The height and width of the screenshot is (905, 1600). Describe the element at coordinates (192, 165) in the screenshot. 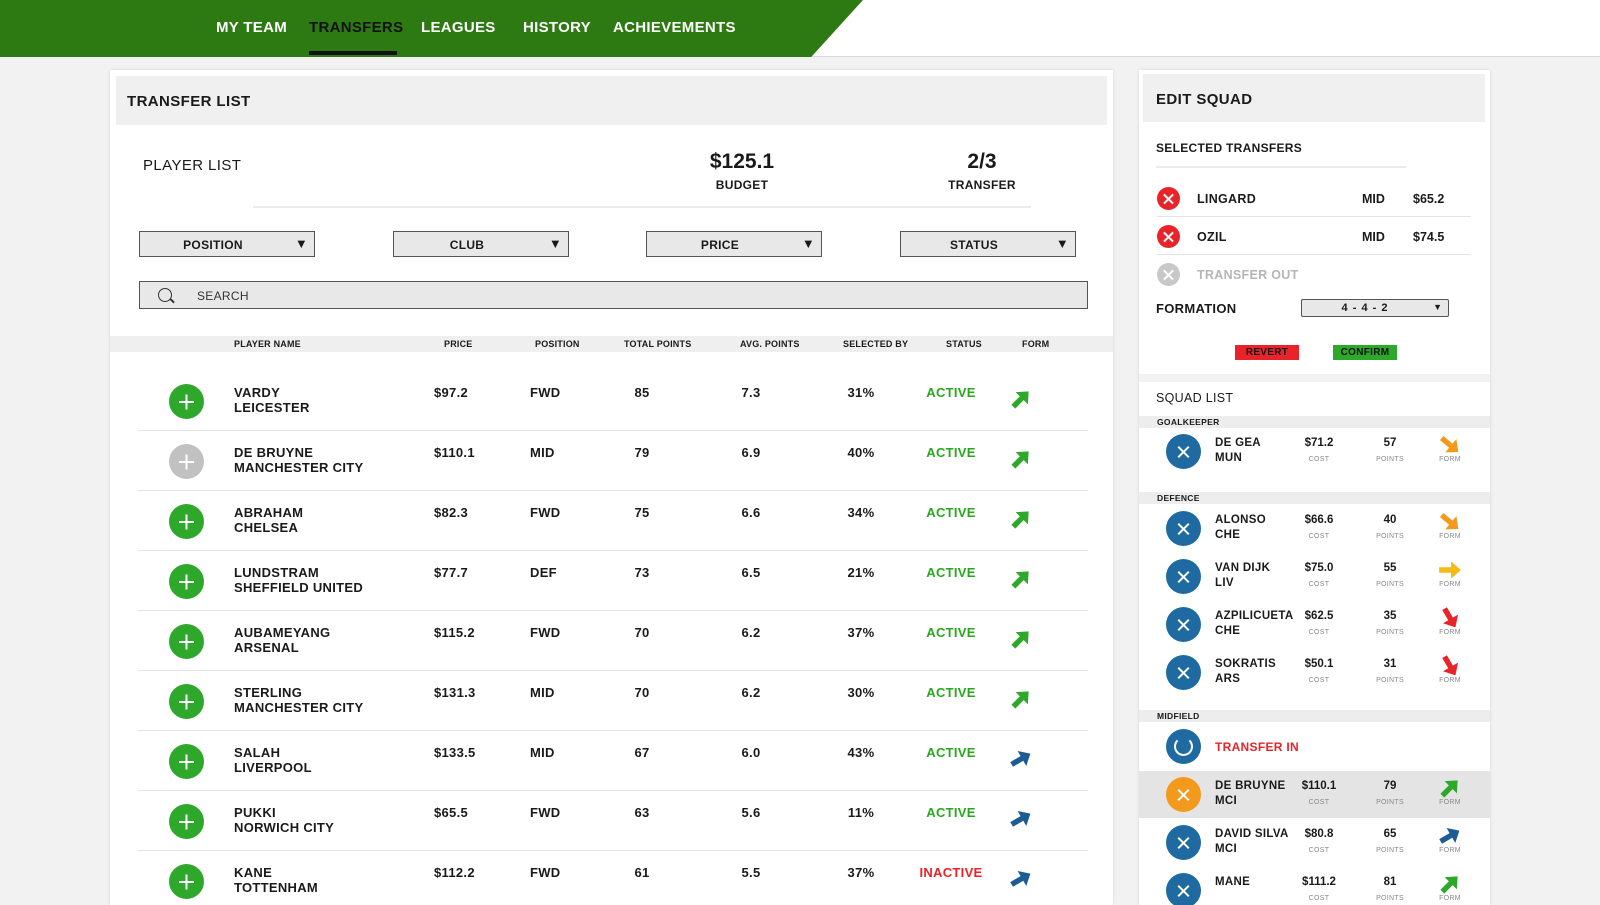

I see `player-list-title: PLAYER LIST` at that location.